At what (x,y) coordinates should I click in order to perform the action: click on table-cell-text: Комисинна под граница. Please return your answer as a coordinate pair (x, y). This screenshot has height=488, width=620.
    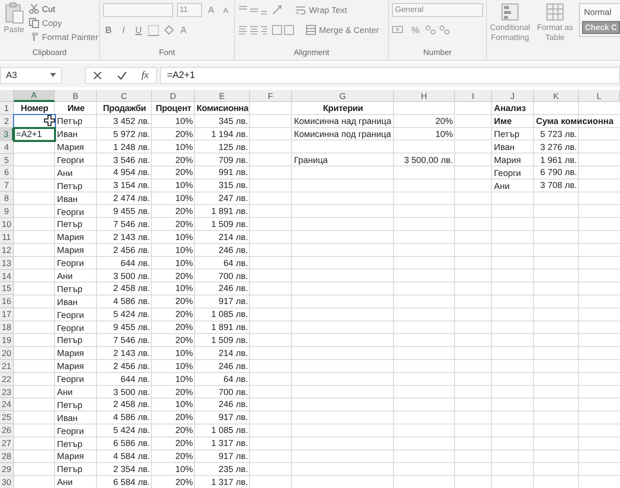
    Looking at the image, I should click on (342, 134).